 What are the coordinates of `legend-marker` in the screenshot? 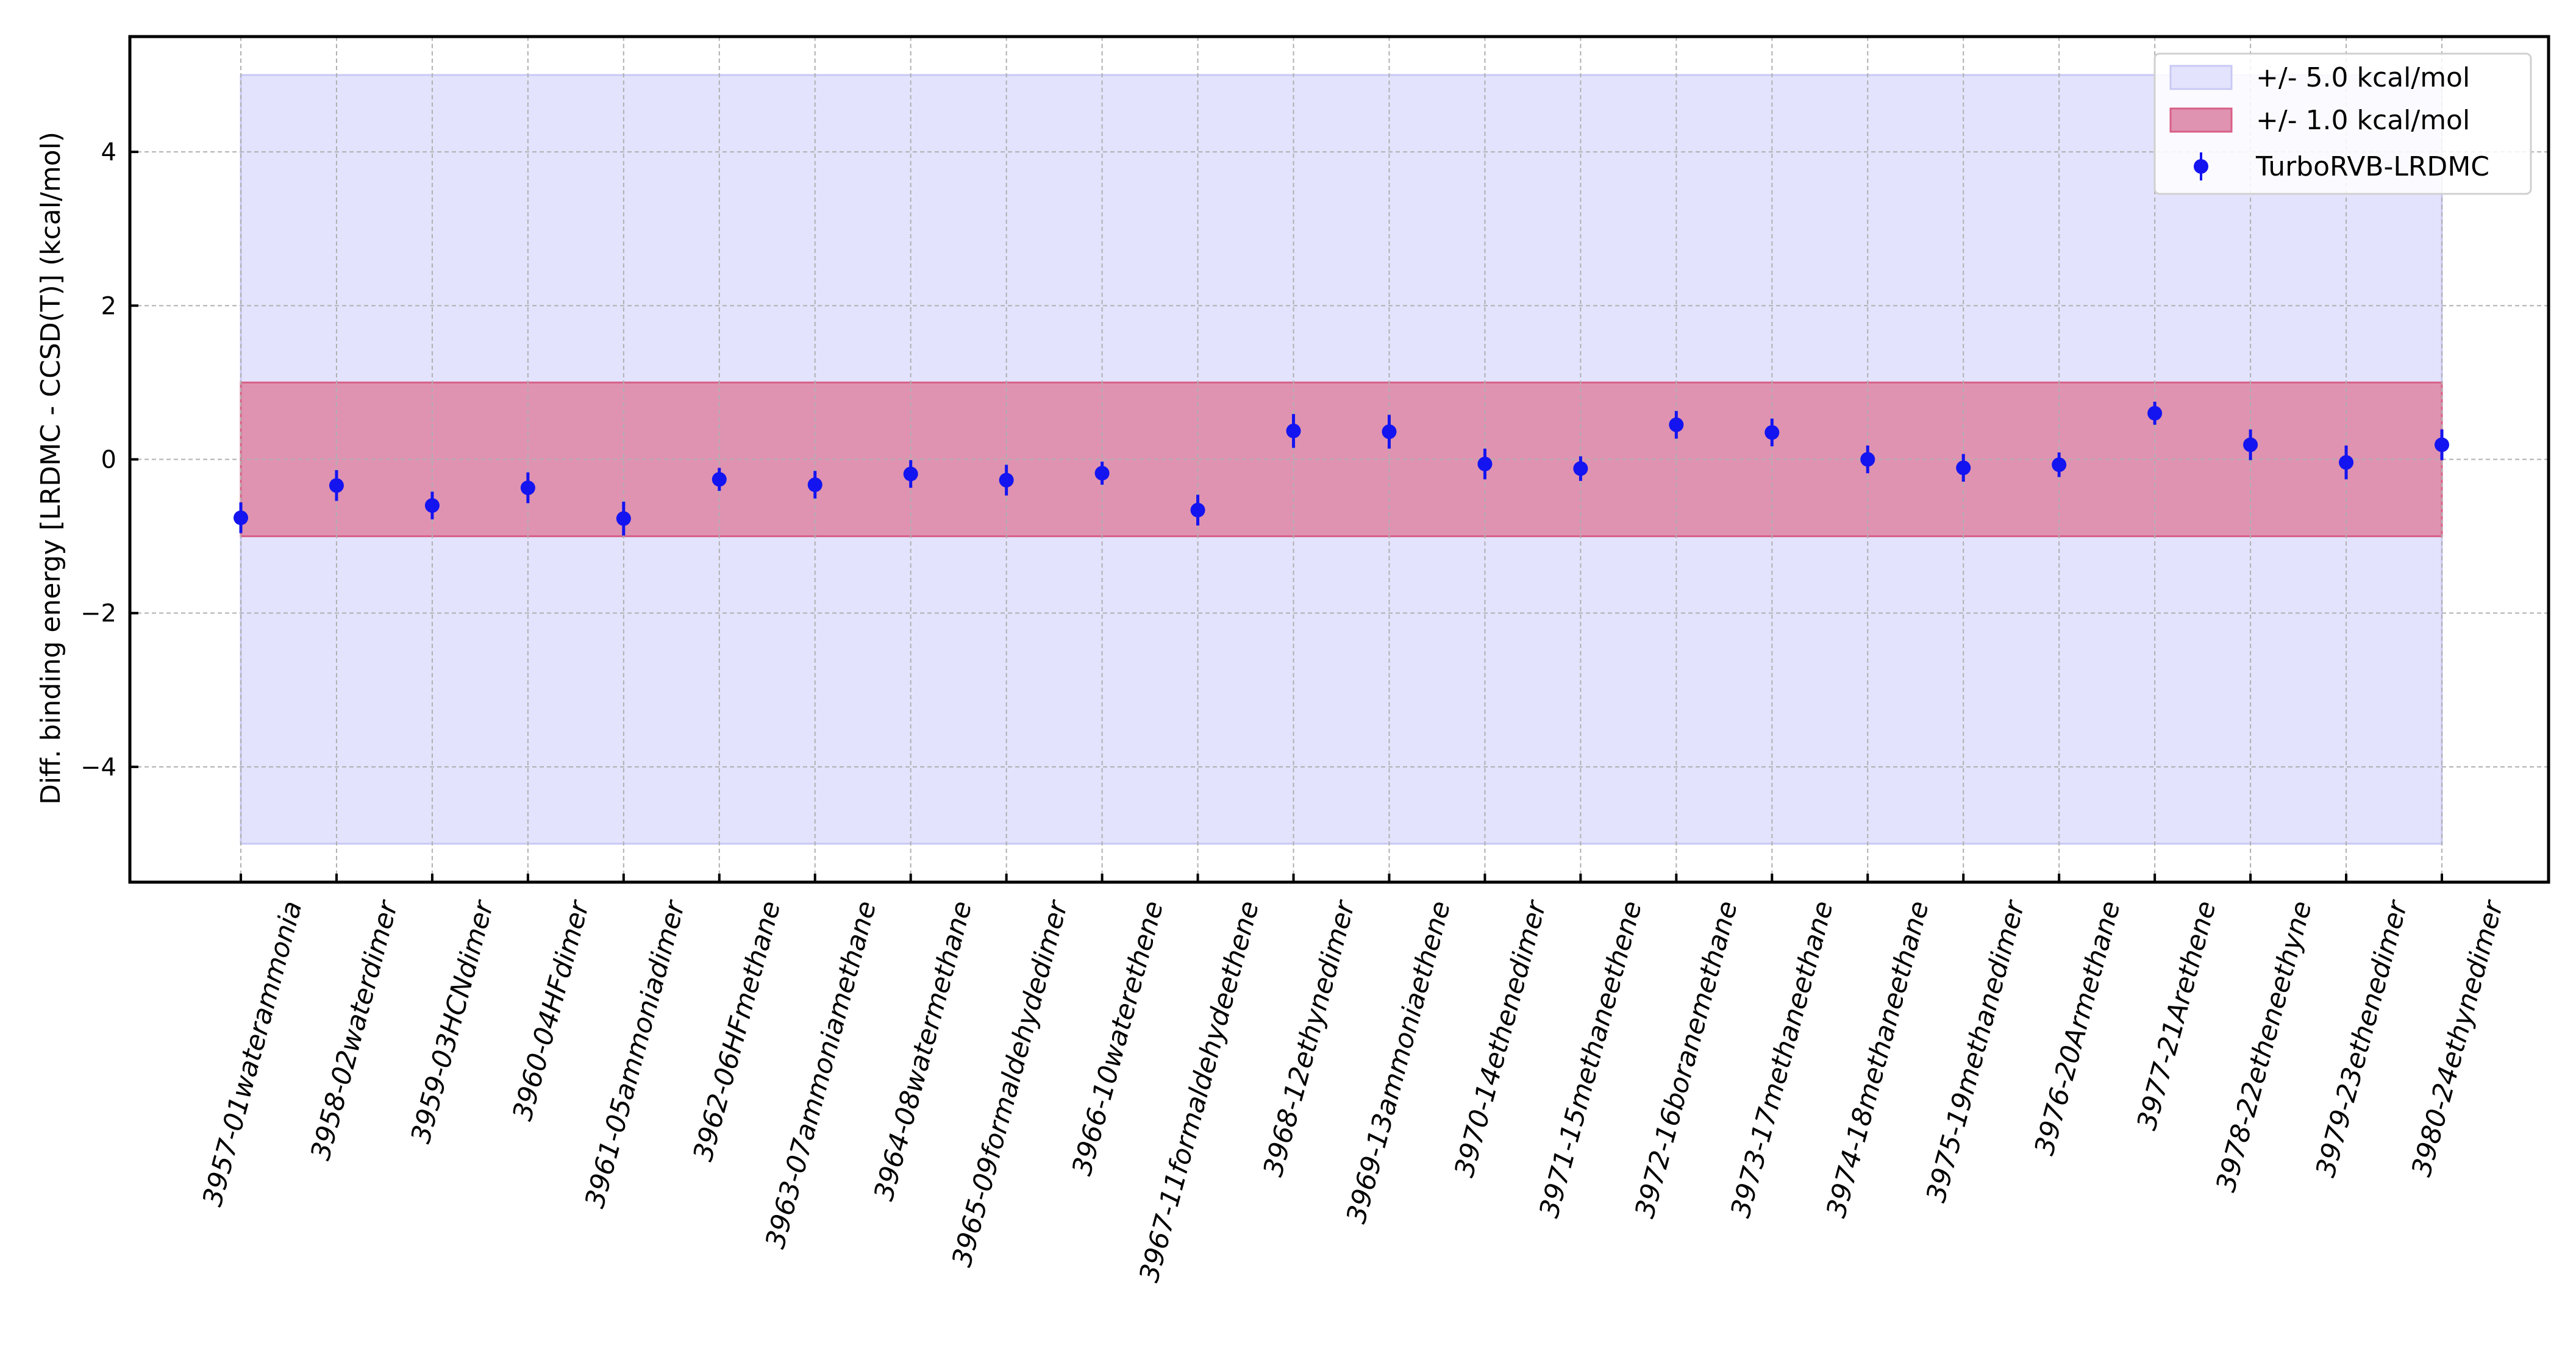 It's located at (2201, 166).